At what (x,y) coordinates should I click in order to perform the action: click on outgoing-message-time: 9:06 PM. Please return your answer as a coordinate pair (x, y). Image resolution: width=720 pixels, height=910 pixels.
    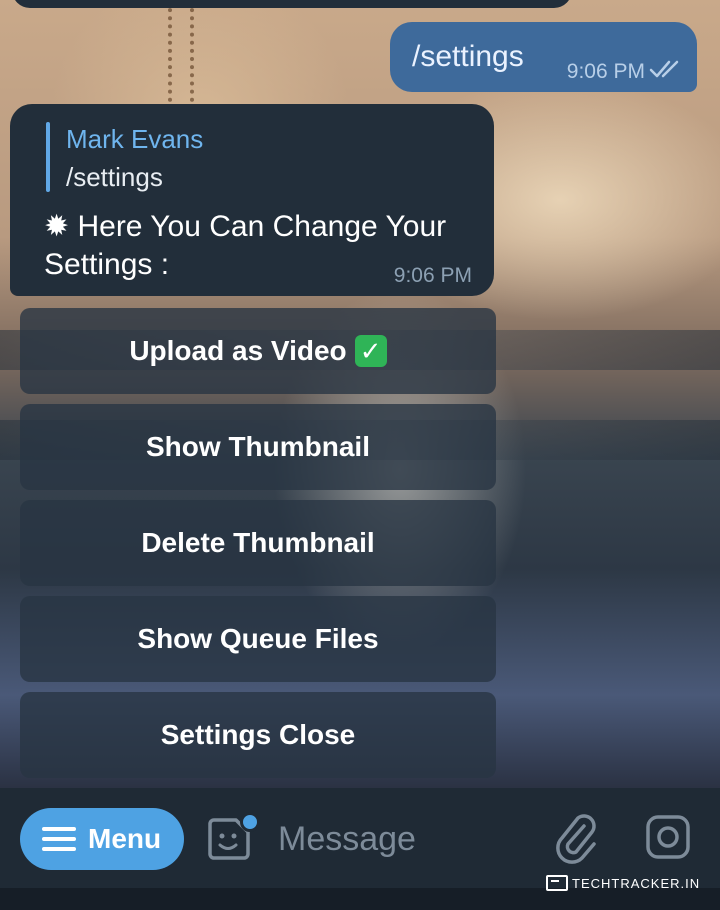
    Looking at the image, I should click on (605, 71).